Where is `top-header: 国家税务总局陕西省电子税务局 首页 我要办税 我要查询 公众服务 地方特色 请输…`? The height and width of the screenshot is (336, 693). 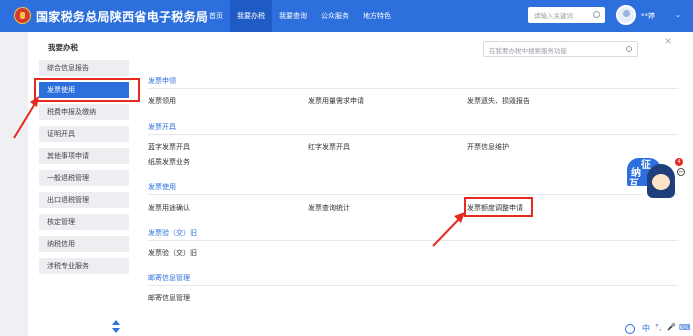 top-header: 国家税务总局陕西省电子税务局 首页 我要办税 我要查询 公众服务 地方特色 请输… is located at coordinates (346, 16).